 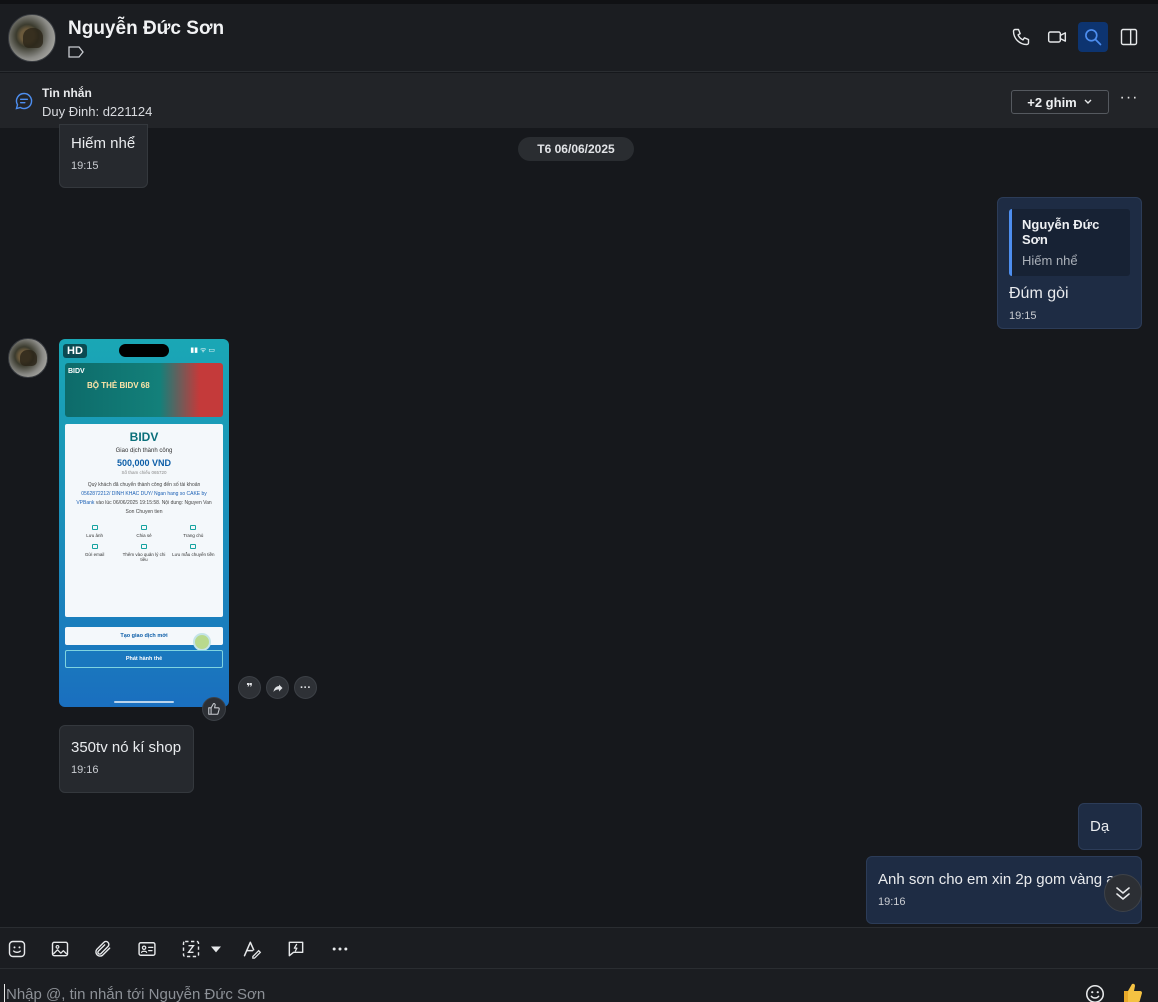 I want to click on sidebar-toggle-icon, so click(x=1129, y=37).